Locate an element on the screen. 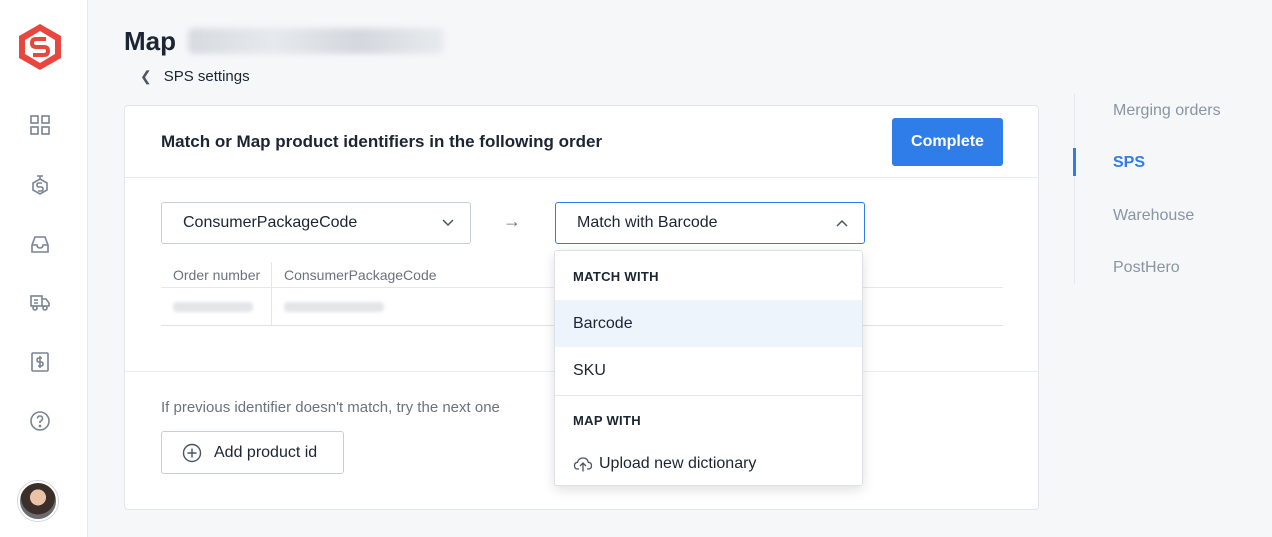 This screenshot has width=1272, height=537. upload-dictionary-item: Upload new dictionary is located at coordinates (664, 464).